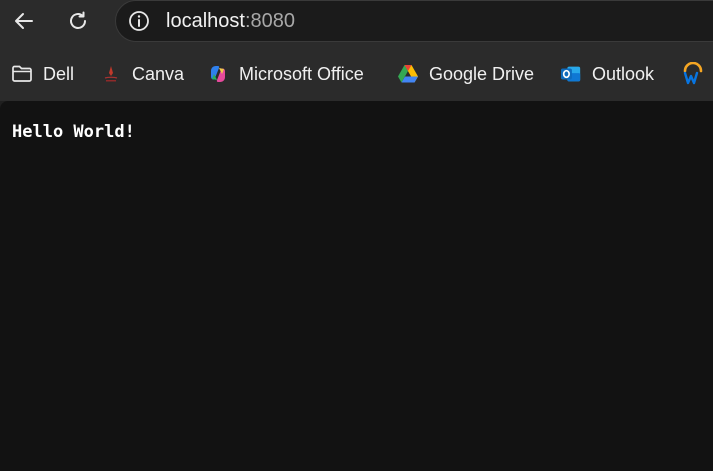 Image resolution: width=713 pixels, height=471 pixels. Describe the element at coordinates (59, 73) in the screenshot. I see `bookmark-label: Dell` at that location.